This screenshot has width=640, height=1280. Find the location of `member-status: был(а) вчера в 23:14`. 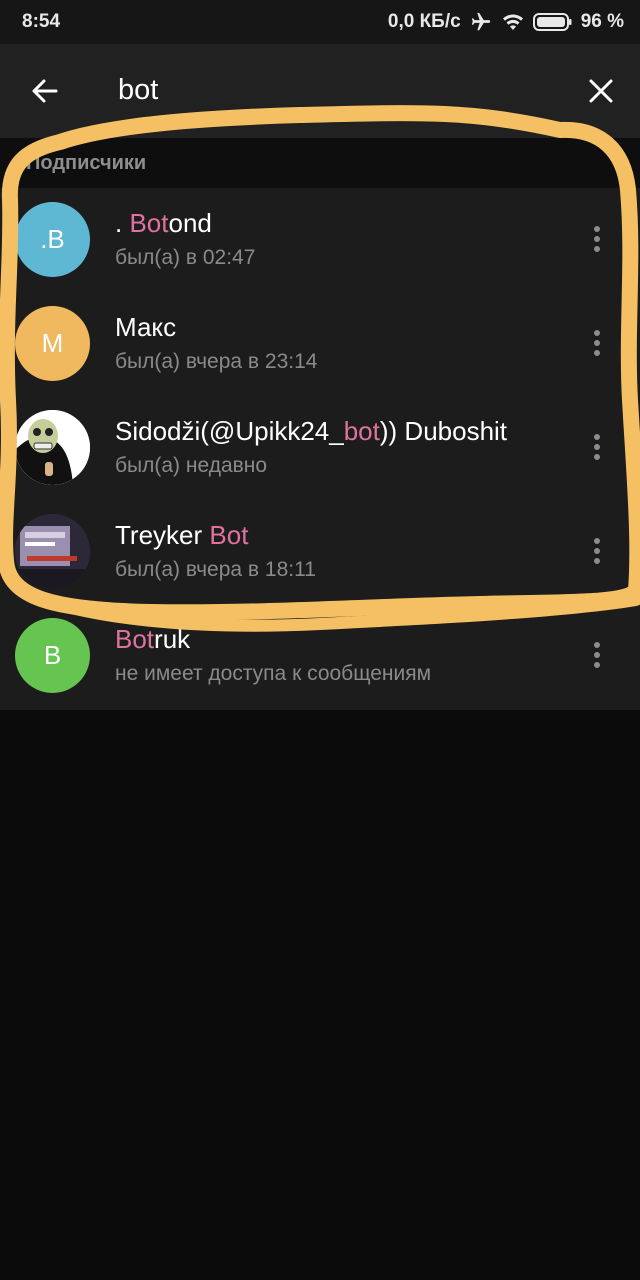

member-status: был(а) вчера в 23:14 is located at coordinates (216, 361).